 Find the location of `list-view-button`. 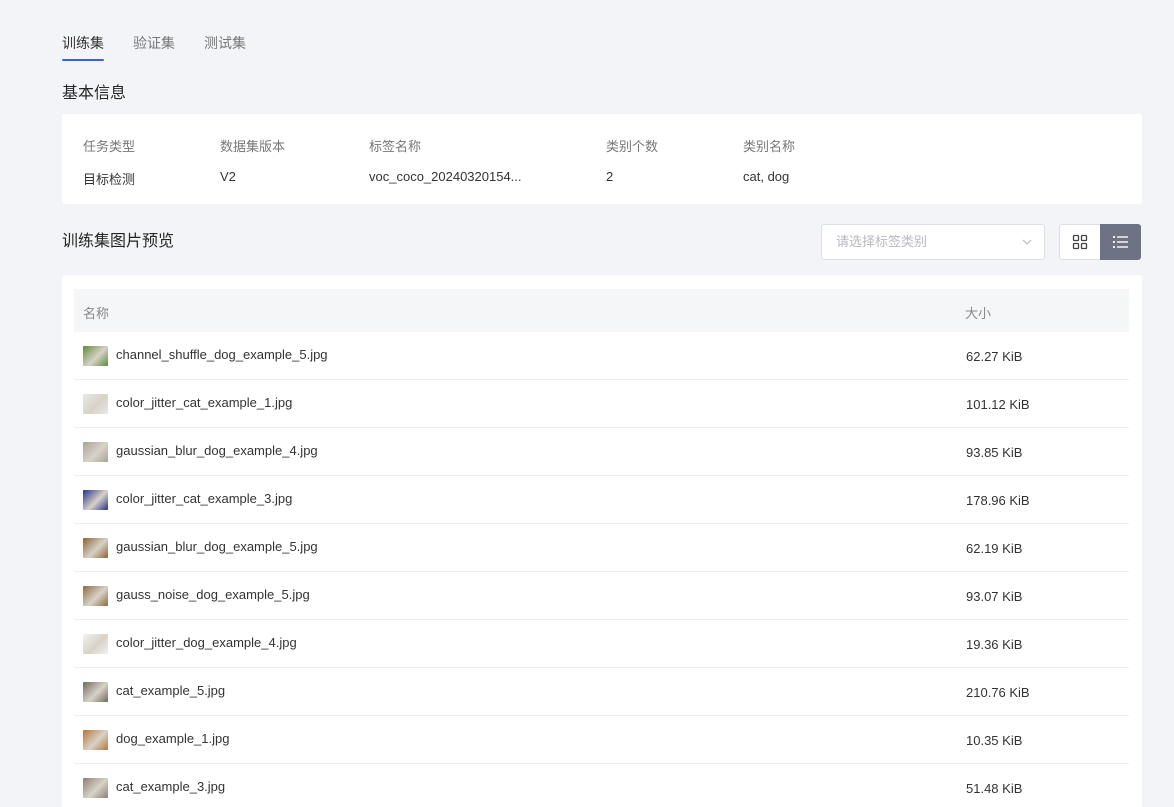

list-view-button is located at coordinates (1120, 242).